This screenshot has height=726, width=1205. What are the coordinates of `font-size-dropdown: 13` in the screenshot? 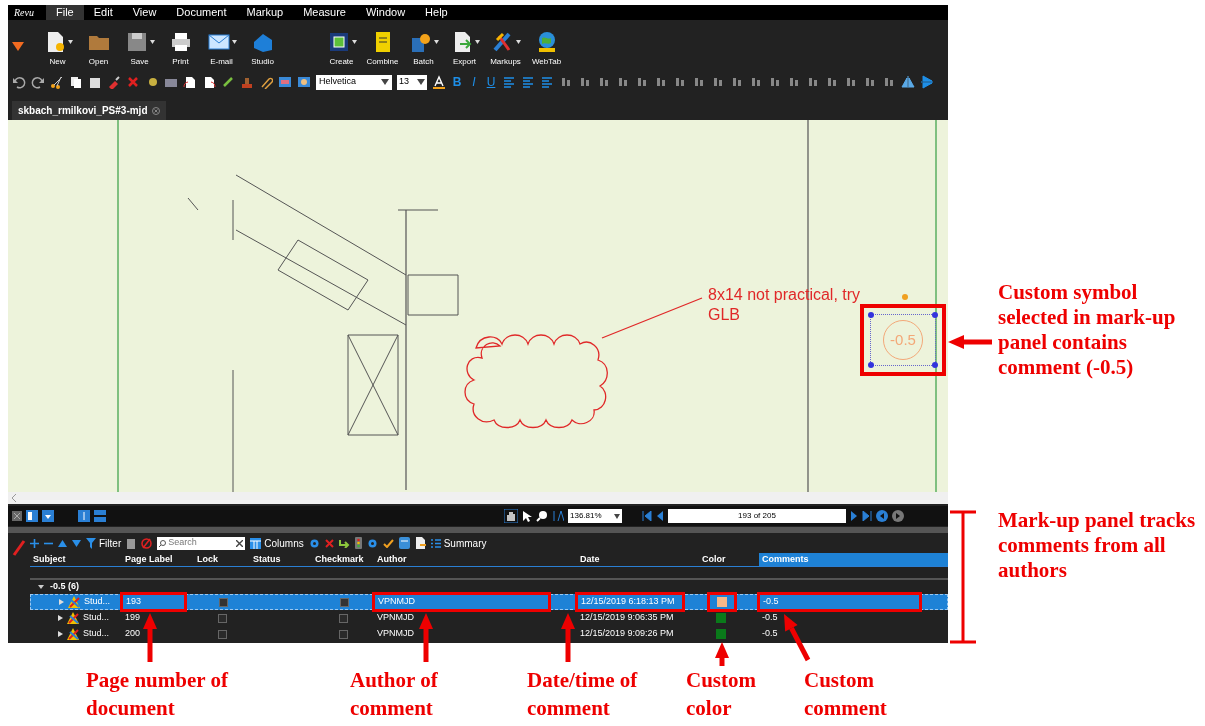 It's located at (412, 82).